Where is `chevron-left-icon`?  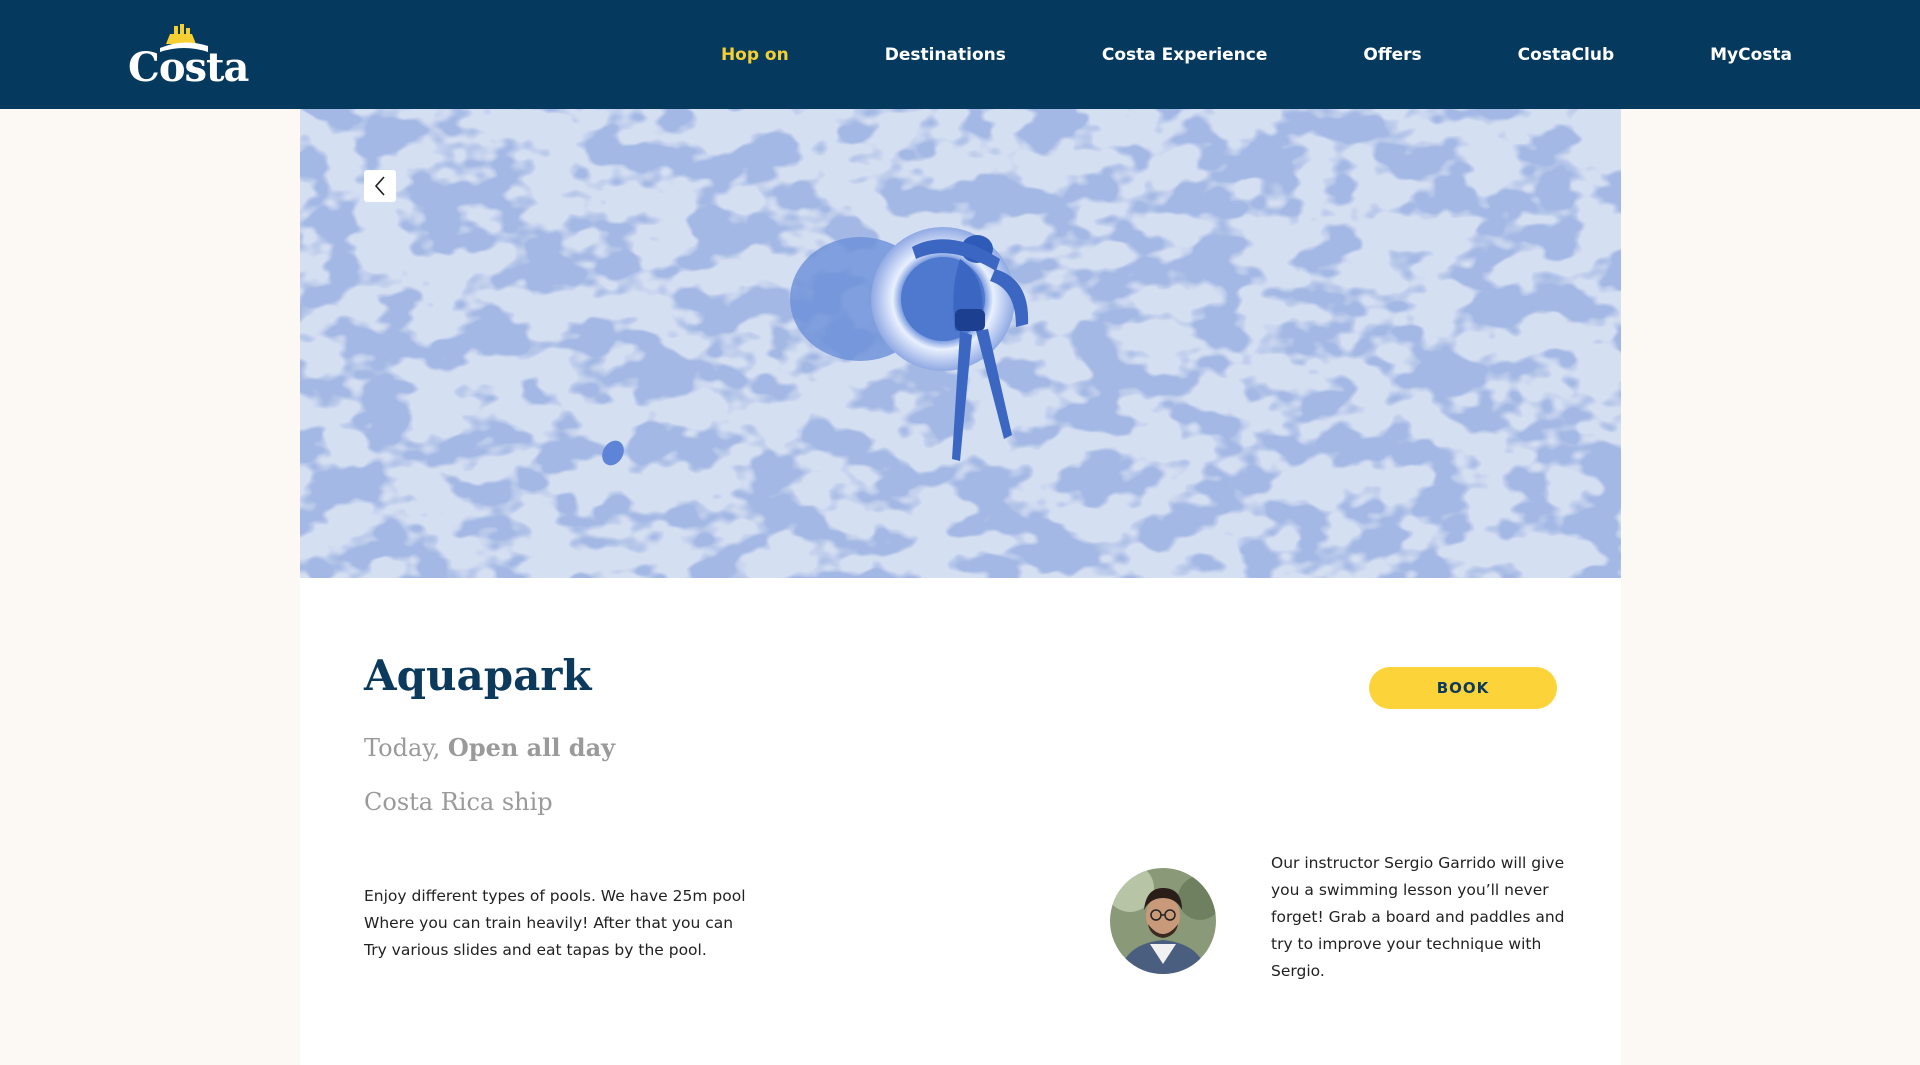 chevron-left-icon is located at coordinates (379, 186).